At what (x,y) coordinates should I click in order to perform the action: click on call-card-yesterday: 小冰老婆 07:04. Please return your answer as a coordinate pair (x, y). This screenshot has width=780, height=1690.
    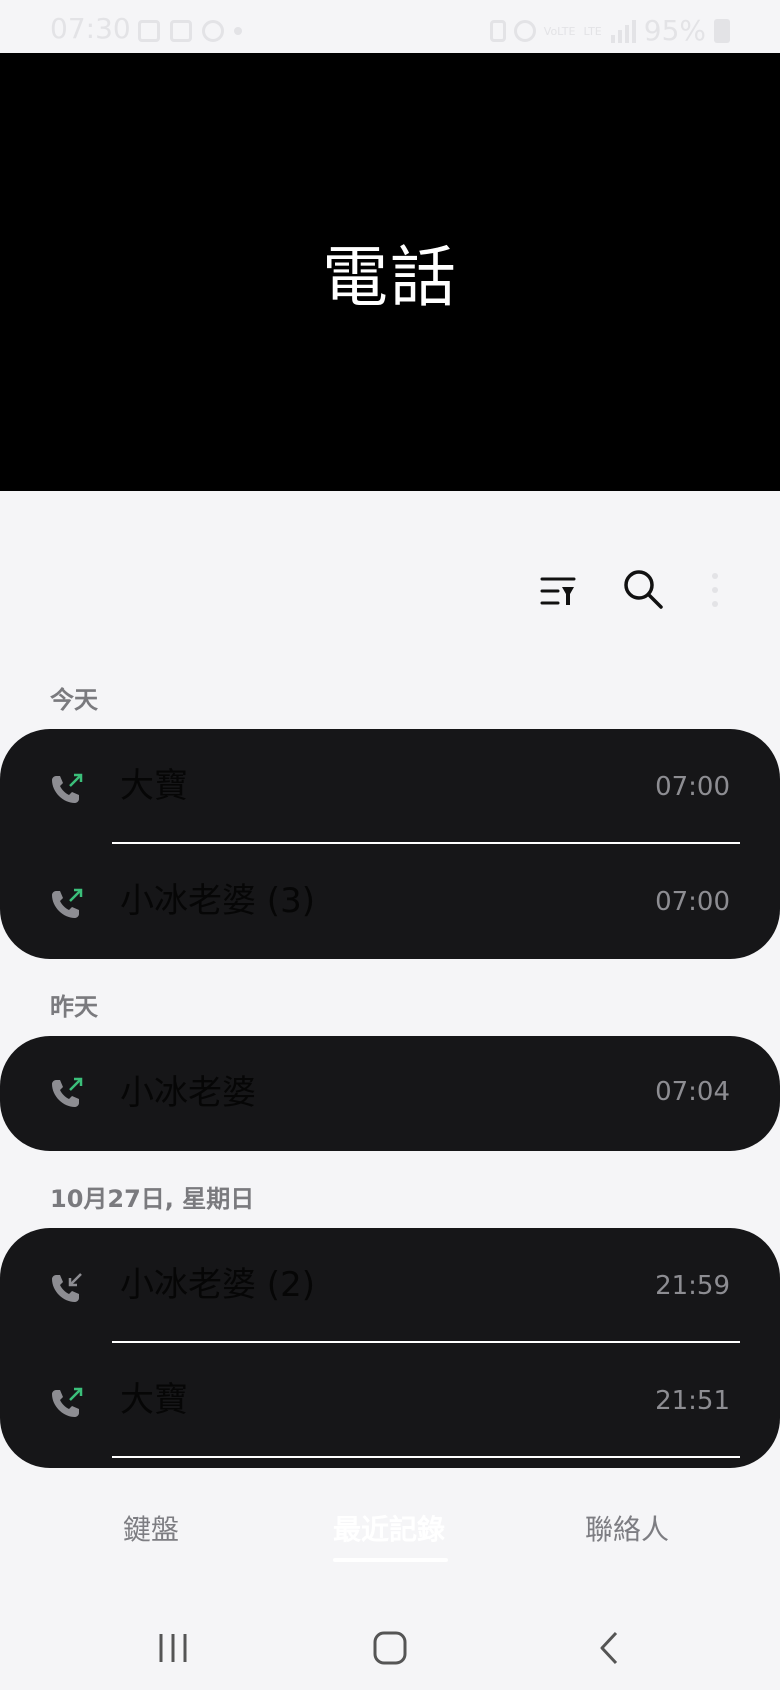
    Looking at the image, I should click on (390, 1093).